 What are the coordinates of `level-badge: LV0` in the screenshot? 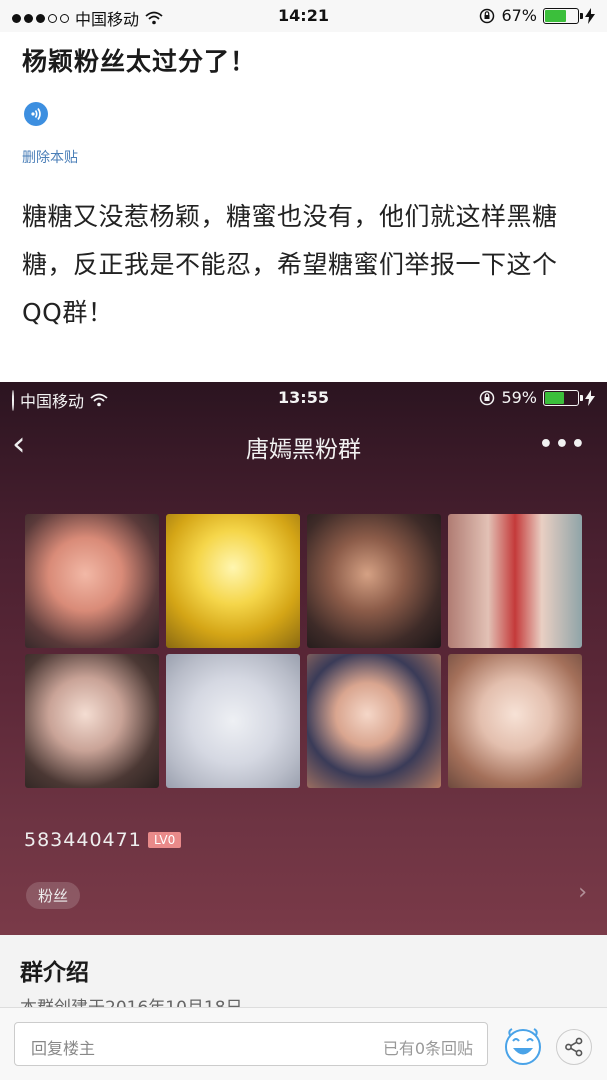 It's located at (165, 840).